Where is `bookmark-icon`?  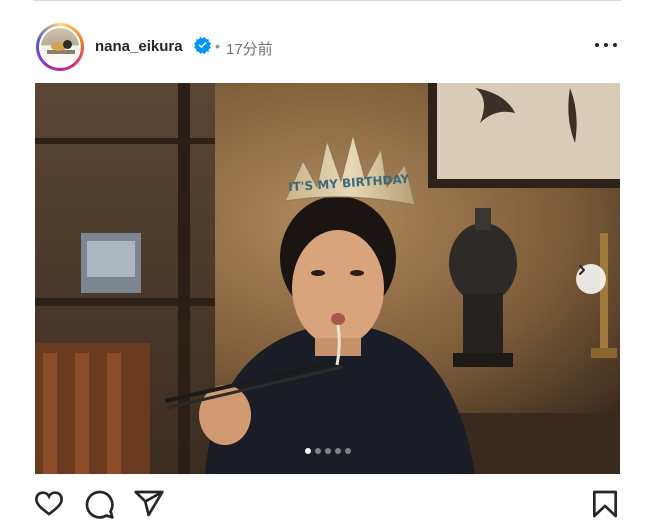
bookmark-icon is located at coordinates (605, 504).